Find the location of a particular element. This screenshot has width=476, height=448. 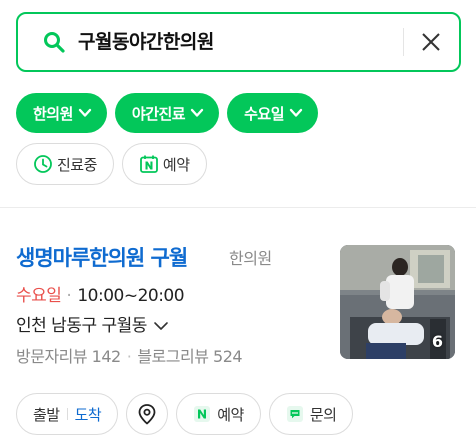

depart-button: 출발 is located at coordinates (46, 414).